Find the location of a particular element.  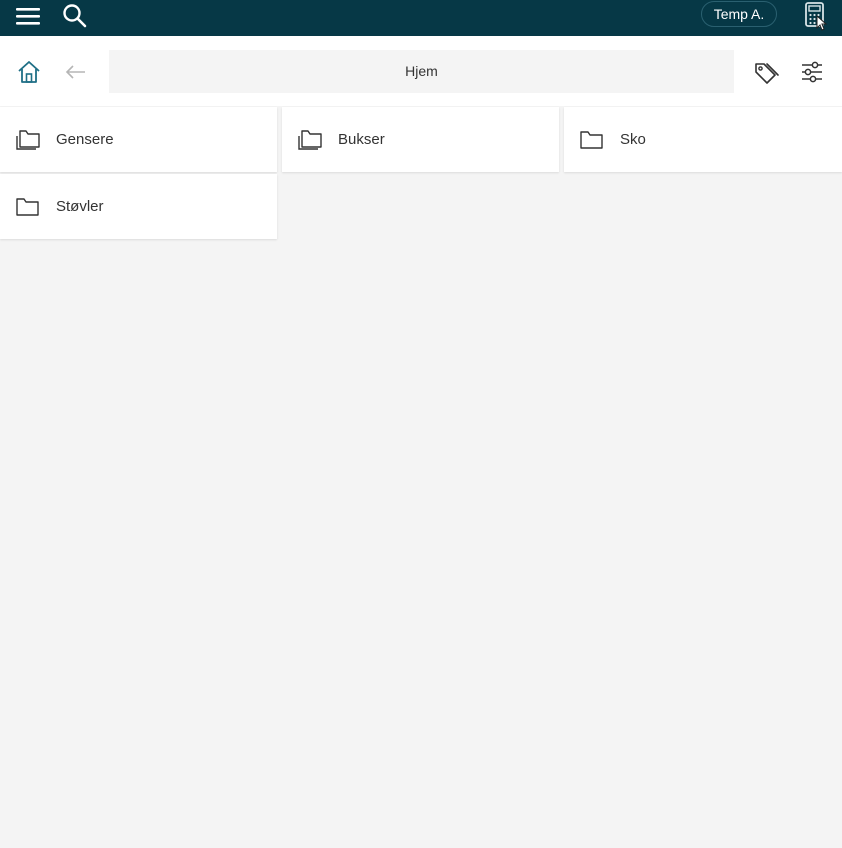

sliders-icon is located at coordinates (812, 72).